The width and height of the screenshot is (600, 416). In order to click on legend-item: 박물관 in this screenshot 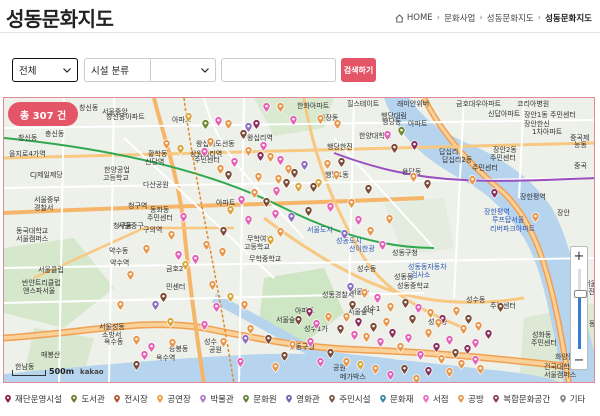, I will do `click(216, 399)`.